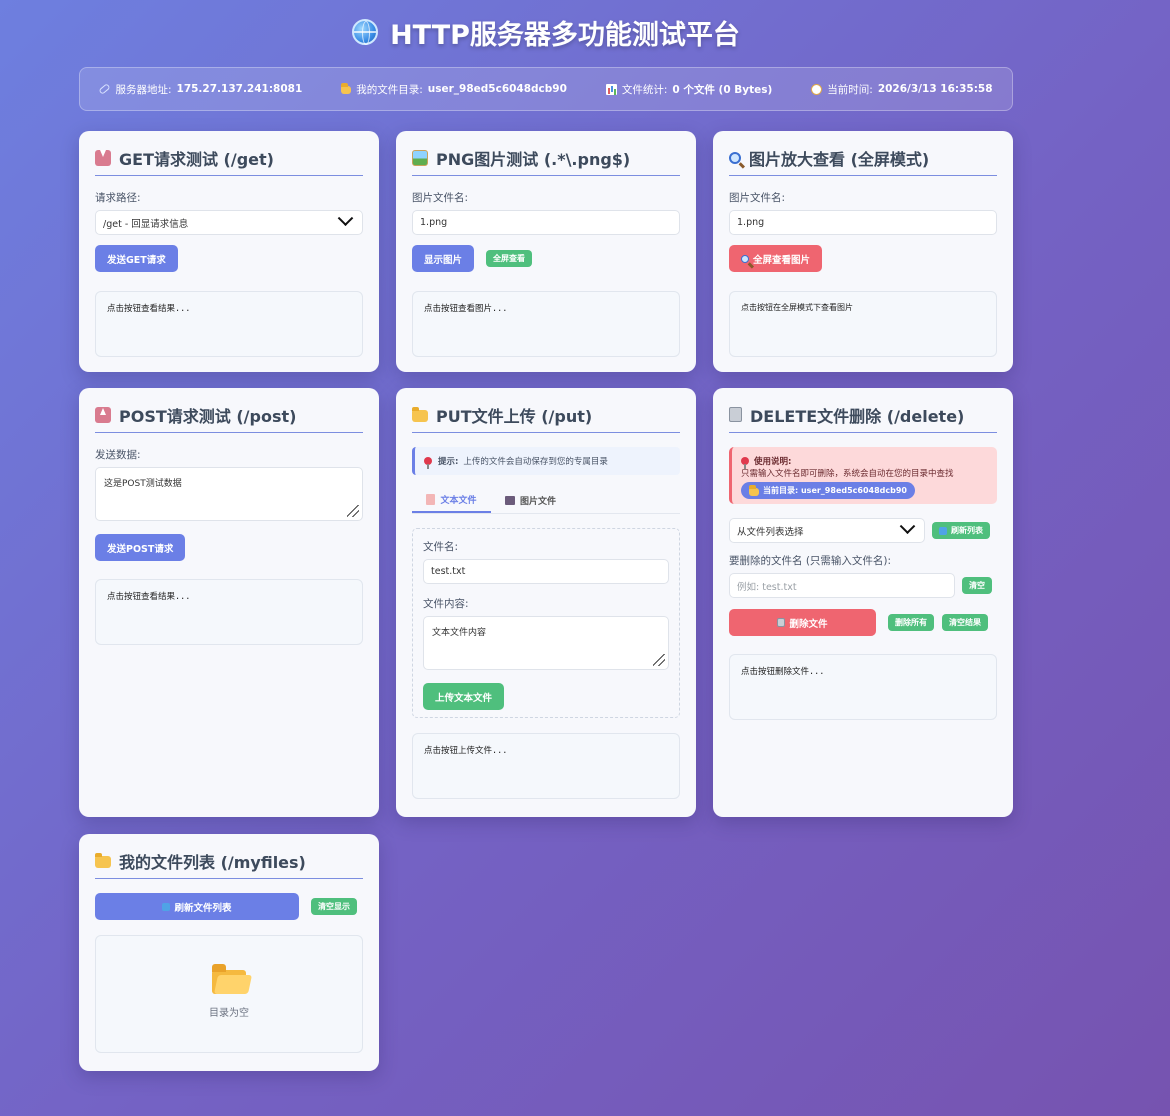  What do you see at coordinates (229, 978) in the screenshot?
I see `open-folder-icon` at bounding box center [229, 978].